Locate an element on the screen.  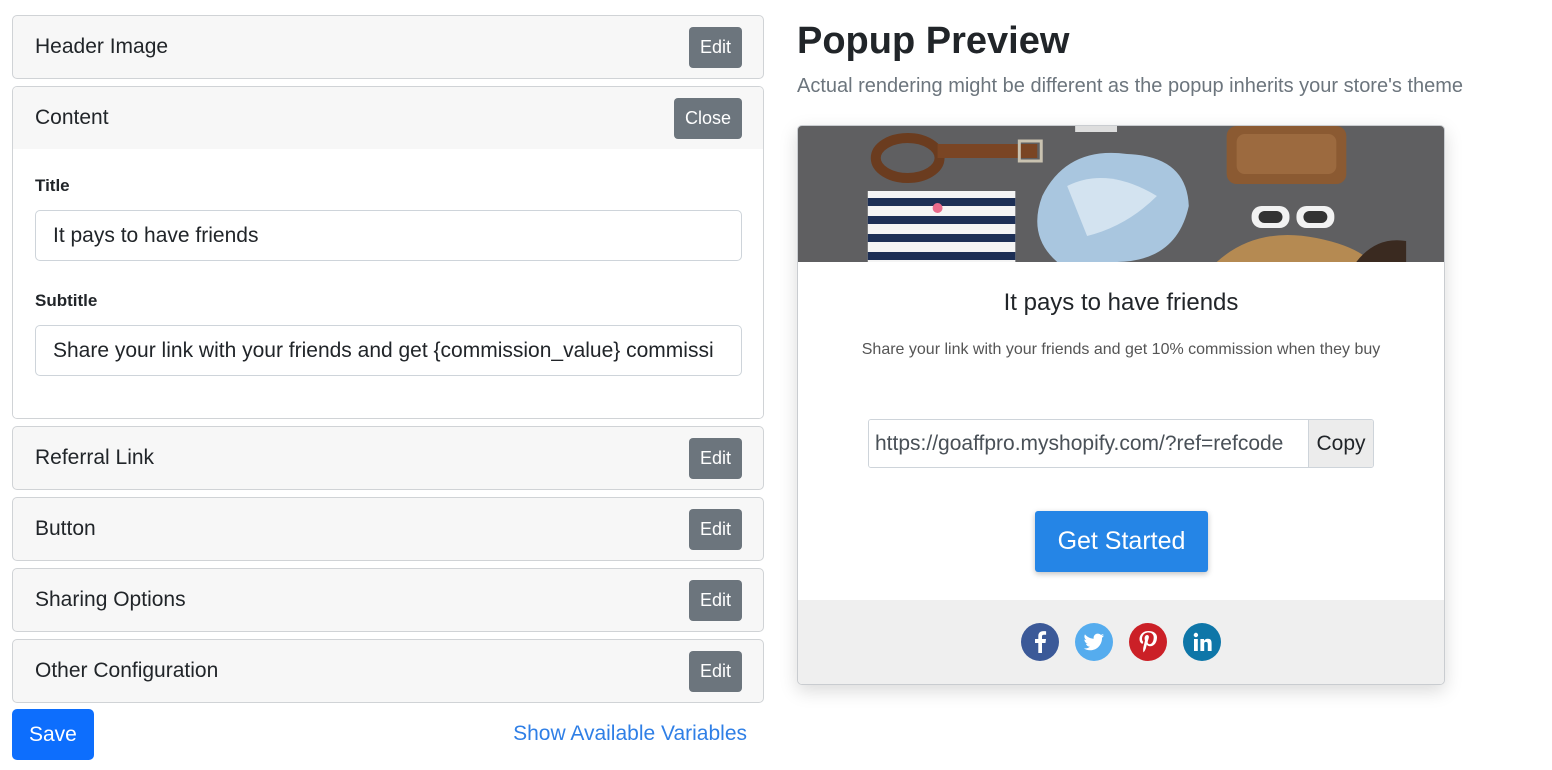
button-edit-button: Edit is located at coordinates (715, 529).